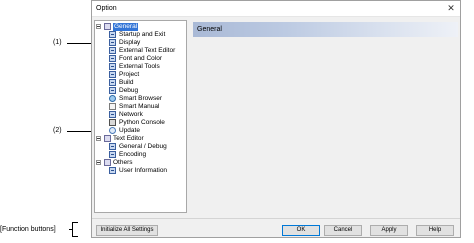 This screenshot has height=243, width=474. Describe the element at coordinates (147, 50) in the screenshot. I see `tree-item-label: External Text Editor` at that location.